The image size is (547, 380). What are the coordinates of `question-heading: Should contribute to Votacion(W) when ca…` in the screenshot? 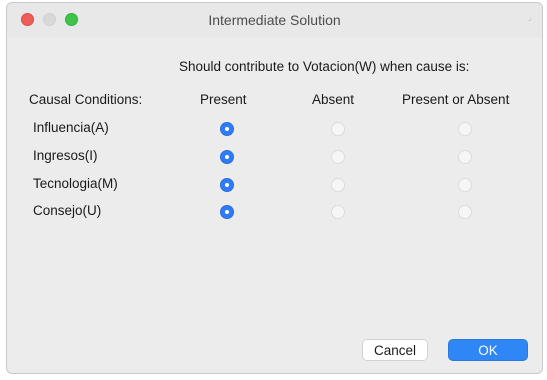 It's located at (324, 66).